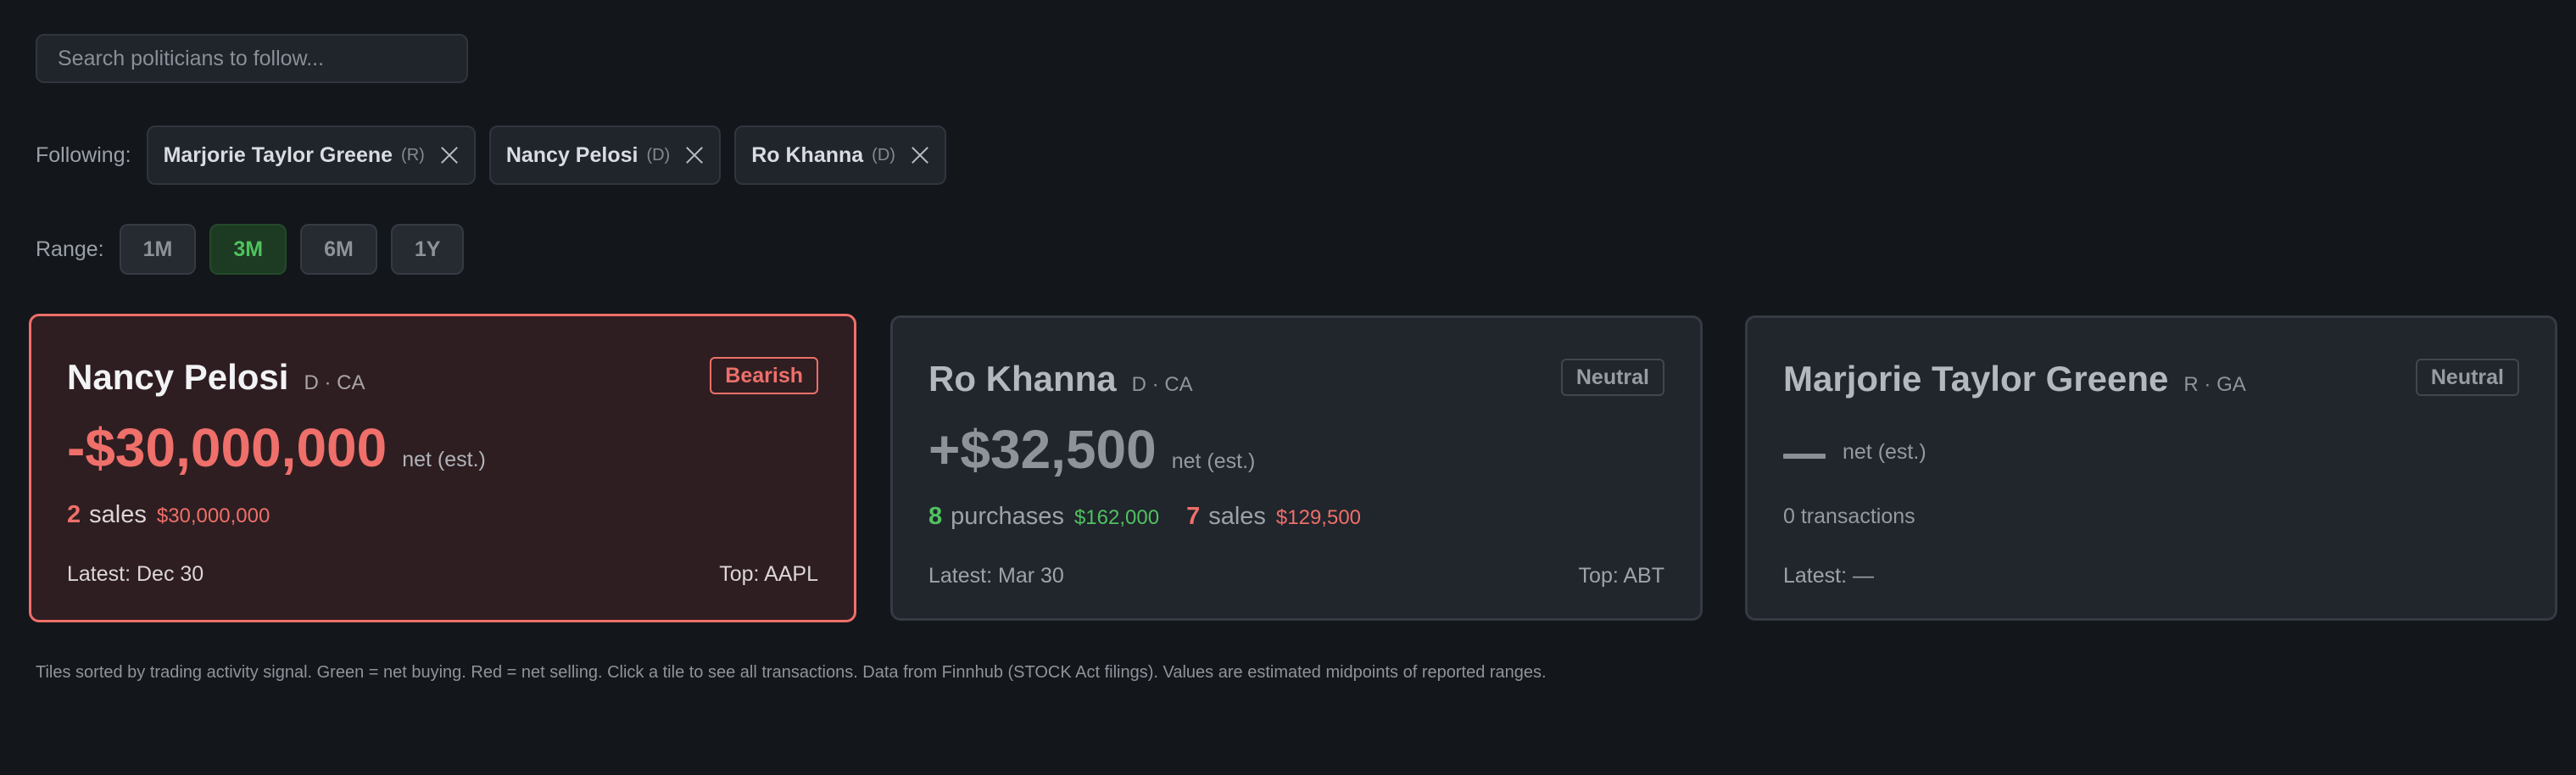 The image size is (2576, 775). I want to click on chip-party: (R), so click(413, 154).